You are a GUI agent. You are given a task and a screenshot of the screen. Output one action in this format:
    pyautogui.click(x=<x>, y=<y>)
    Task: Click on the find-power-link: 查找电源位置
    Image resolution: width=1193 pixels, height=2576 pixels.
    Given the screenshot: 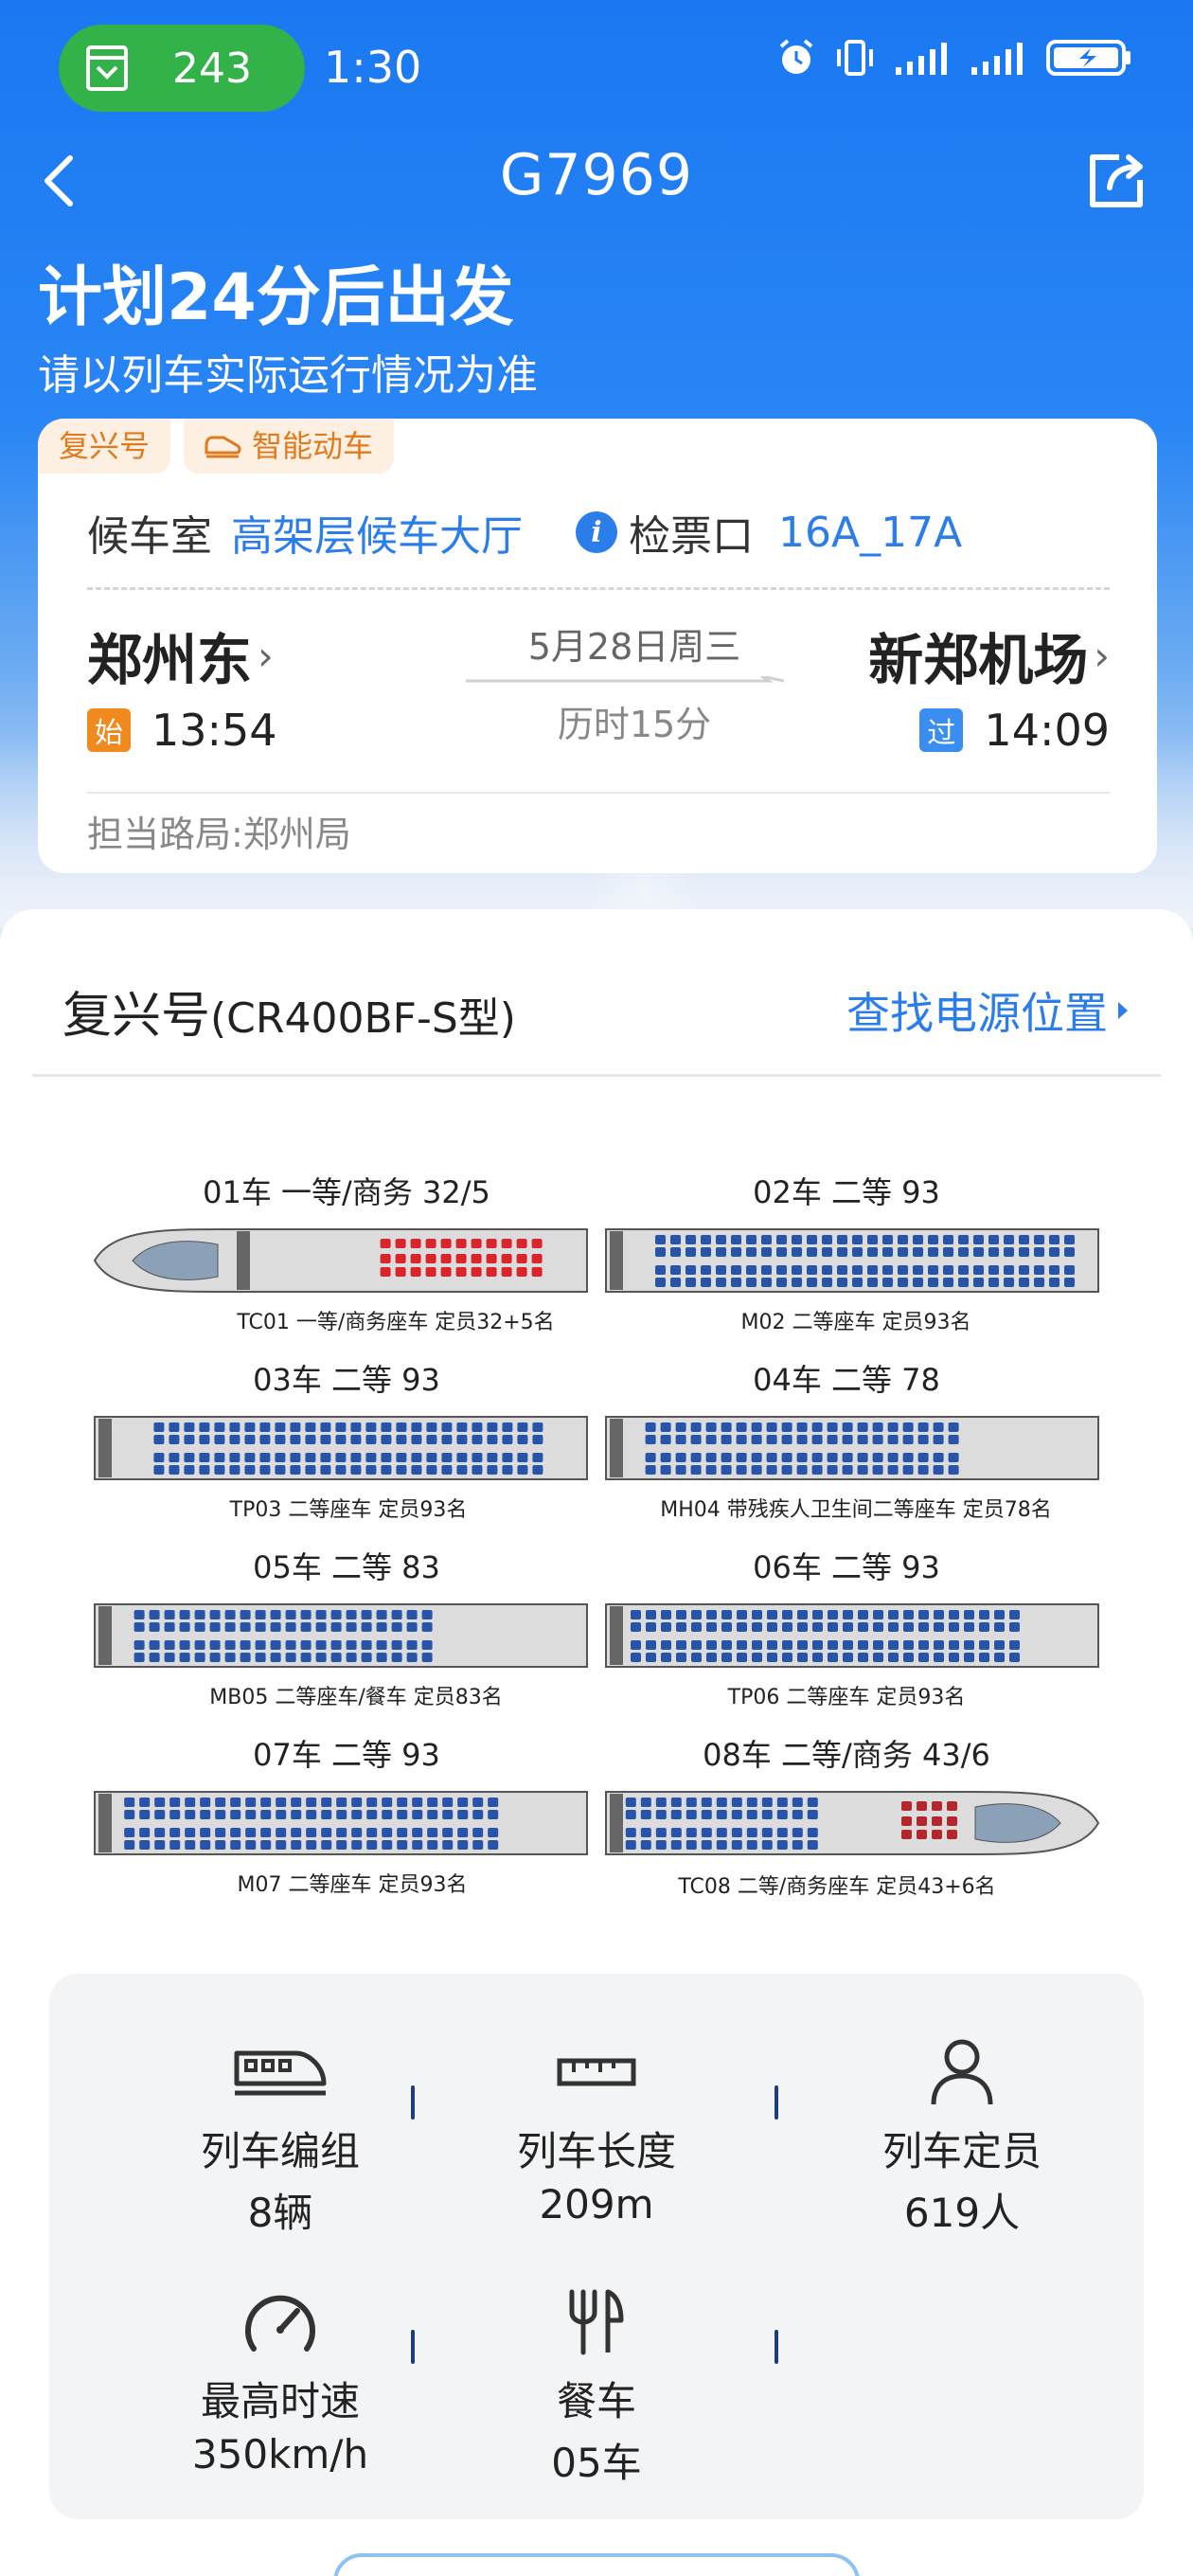 What is the action you would take?
    pyautogui.click(x=988, y=1010)
    